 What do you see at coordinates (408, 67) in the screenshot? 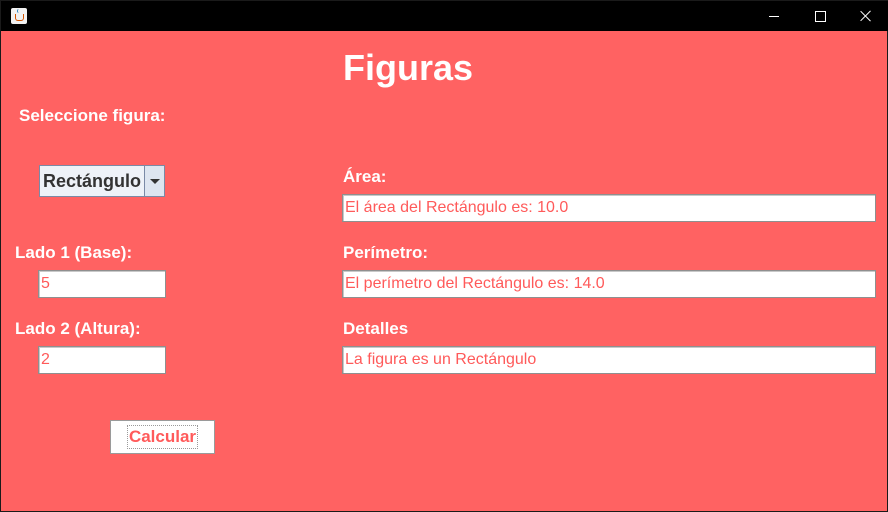
I see `page-title: Figuras` at bounding box center [408, 67].